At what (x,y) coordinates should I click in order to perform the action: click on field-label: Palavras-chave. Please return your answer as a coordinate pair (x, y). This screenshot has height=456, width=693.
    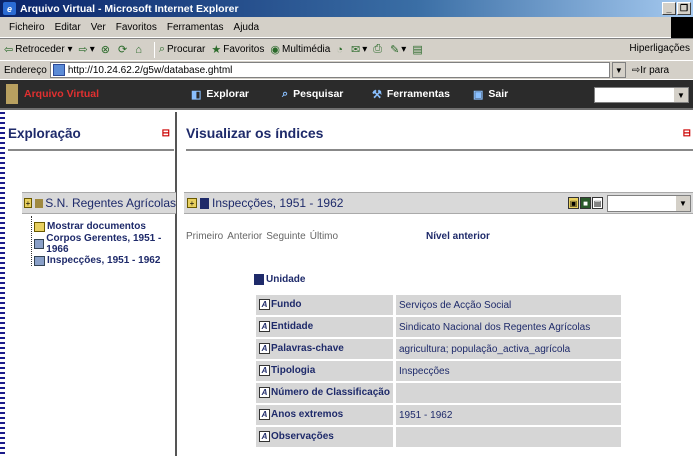
    Looking at the image, I should click on (307, 349).